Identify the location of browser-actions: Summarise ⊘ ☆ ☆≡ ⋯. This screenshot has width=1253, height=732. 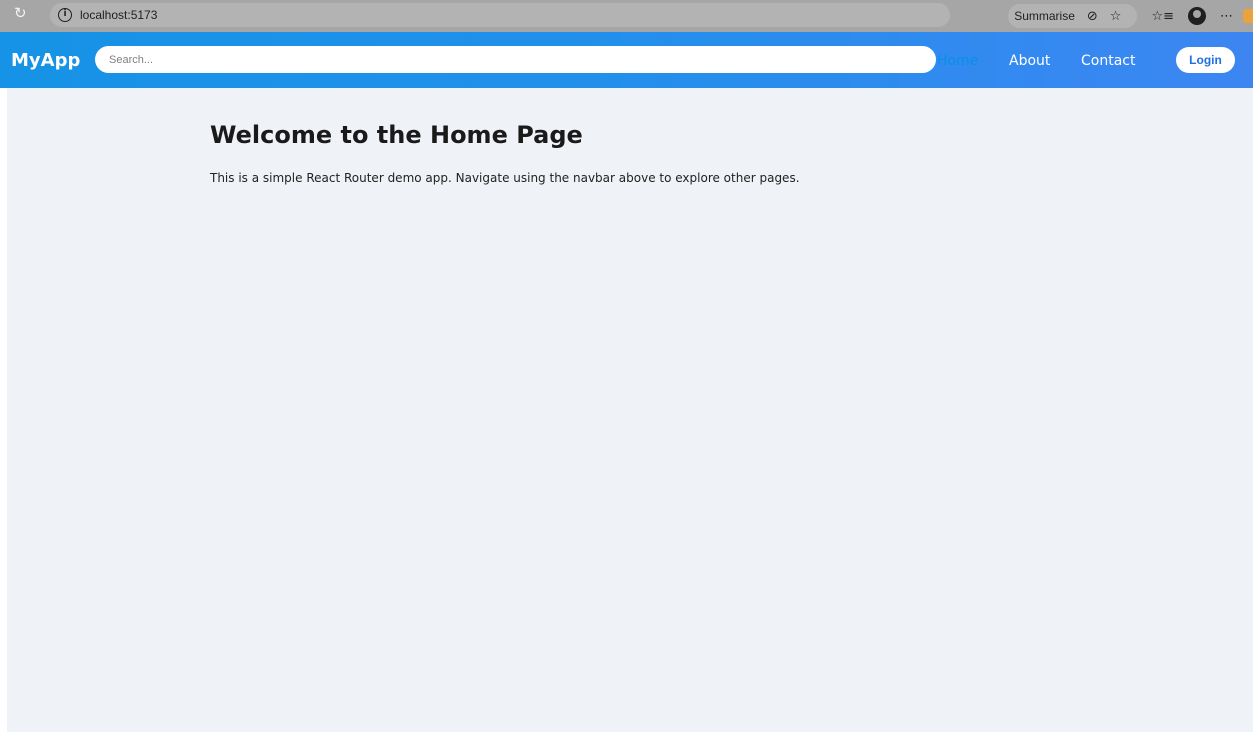
(1130, 16).